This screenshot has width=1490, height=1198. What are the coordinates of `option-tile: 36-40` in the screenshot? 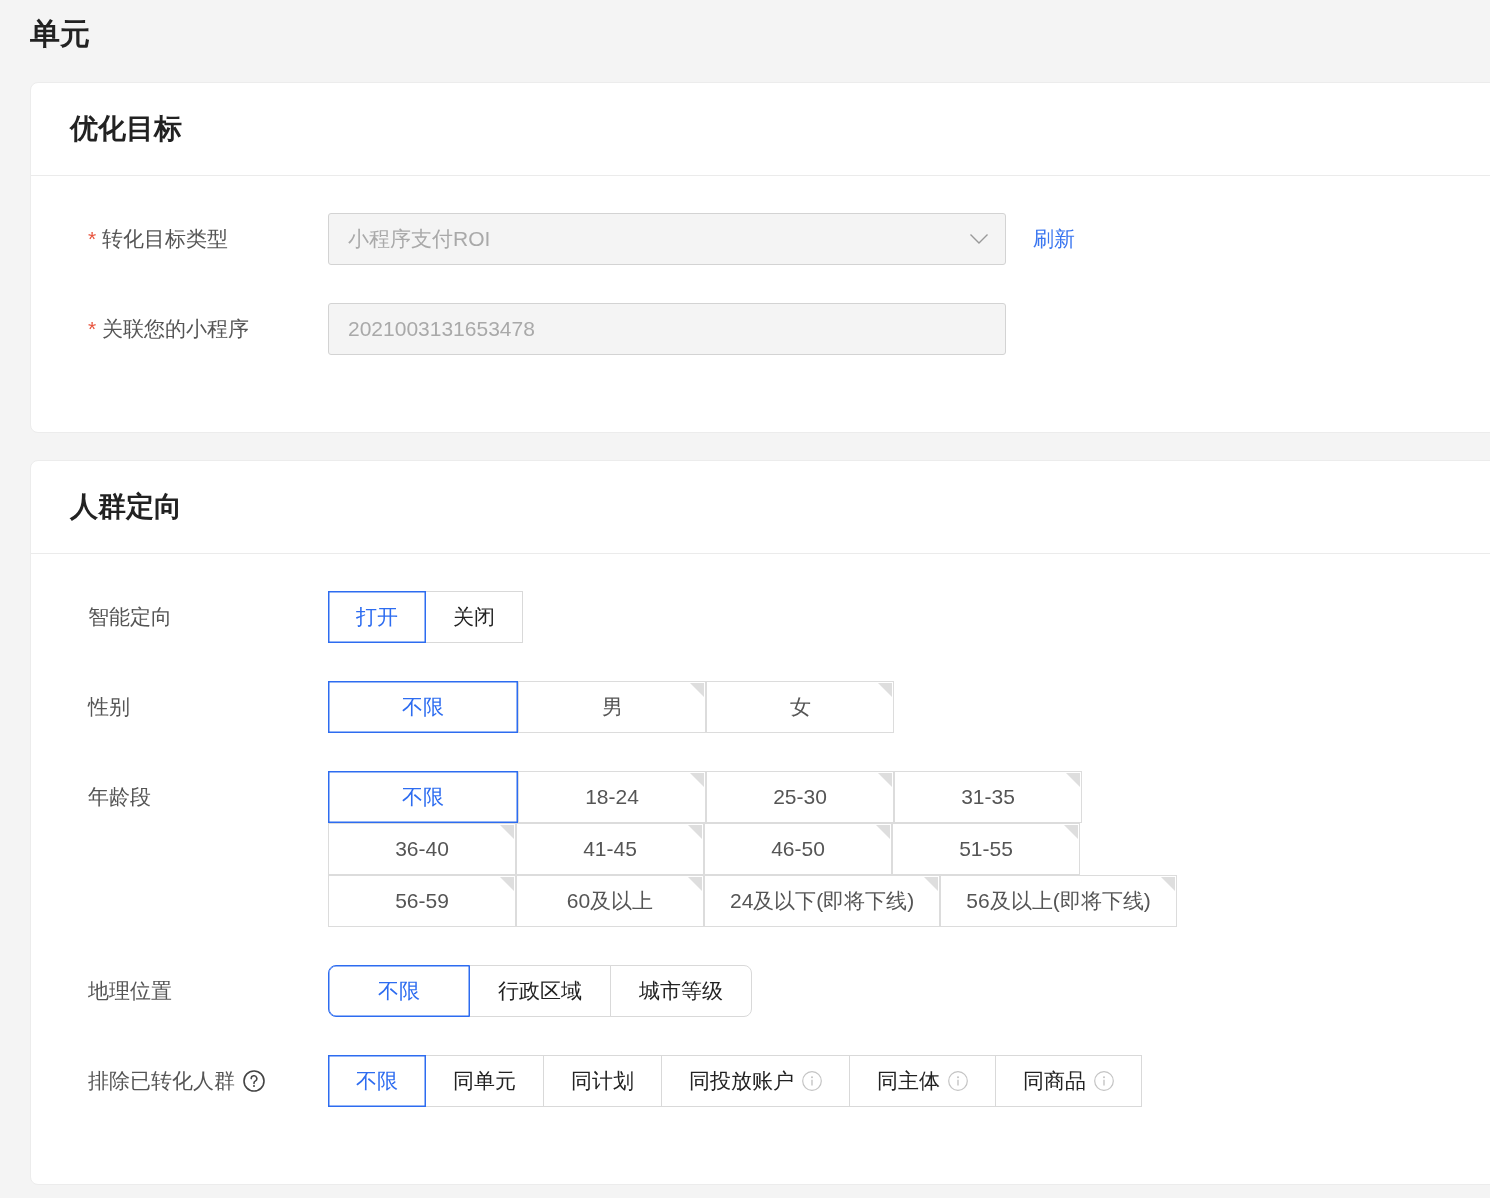 It's located at (422, 849).